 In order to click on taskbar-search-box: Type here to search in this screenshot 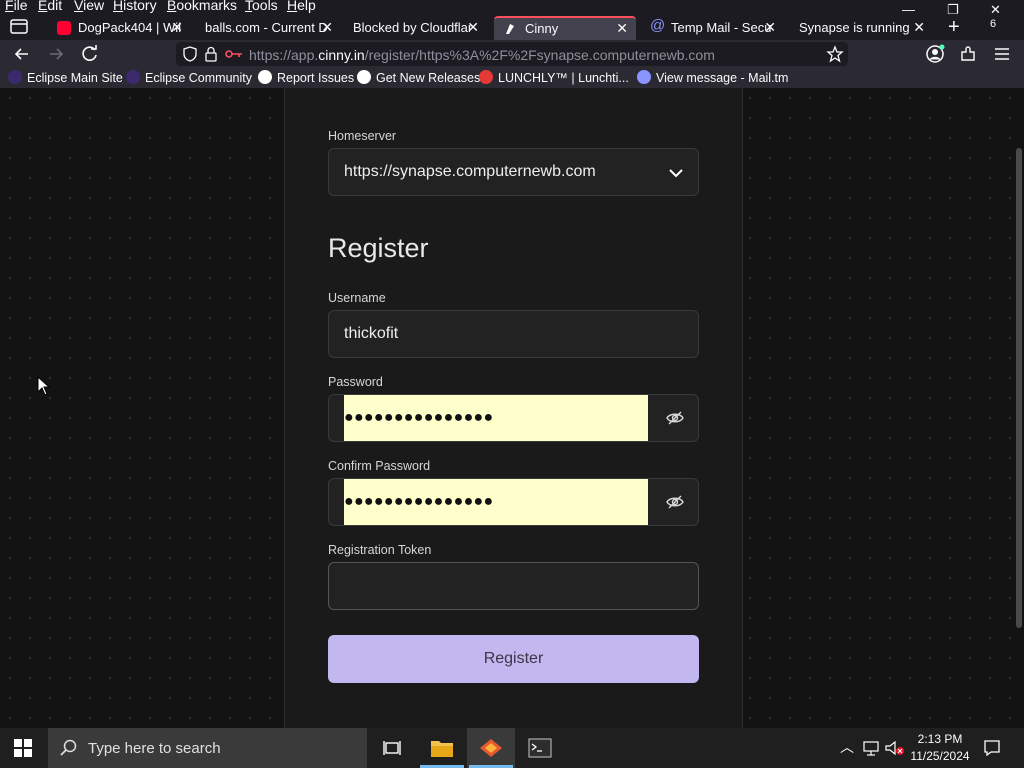, I will do `click(207, 748)`.